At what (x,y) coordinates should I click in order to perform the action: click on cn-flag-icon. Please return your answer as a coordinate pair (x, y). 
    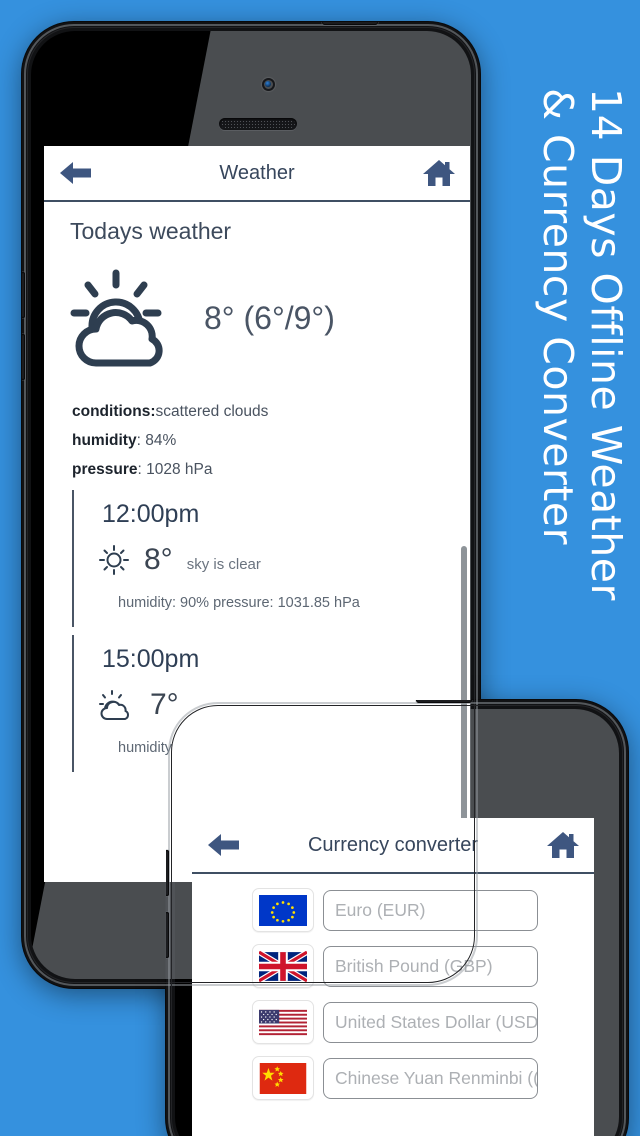
    Looking at the image, I should click on (283, 1078).